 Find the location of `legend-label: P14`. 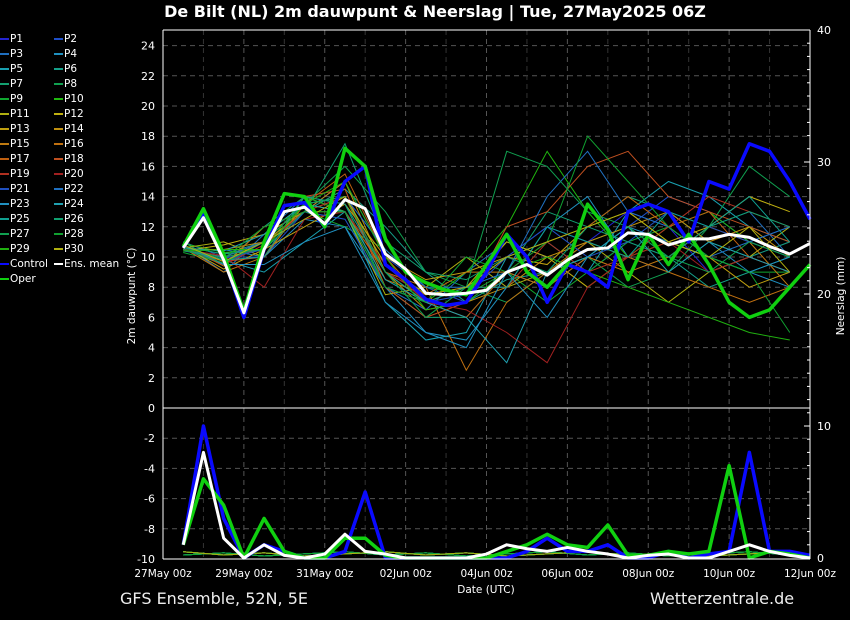

legend-label: P14 is located at coordinates (74, 128).